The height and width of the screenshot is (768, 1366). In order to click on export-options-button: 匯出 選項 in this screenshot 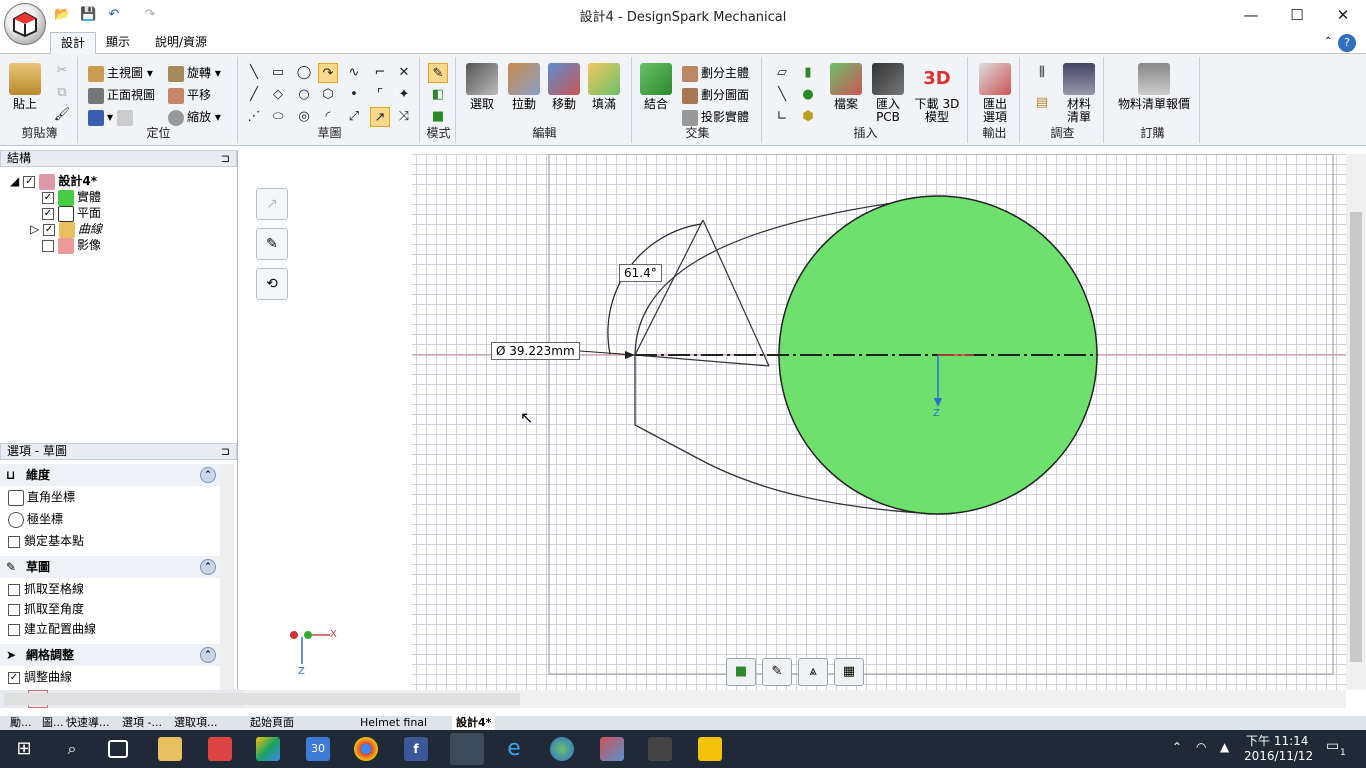, I will do `click(995, 93)`.